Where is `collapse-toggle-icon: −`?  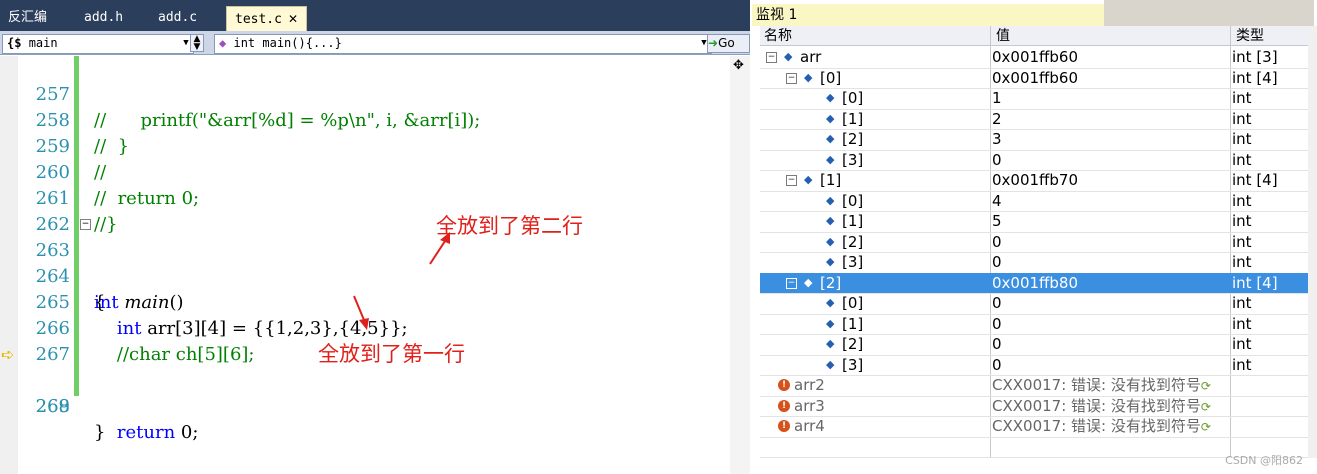
collapse-toggle-icon: − is located at coordinates (85, 224).